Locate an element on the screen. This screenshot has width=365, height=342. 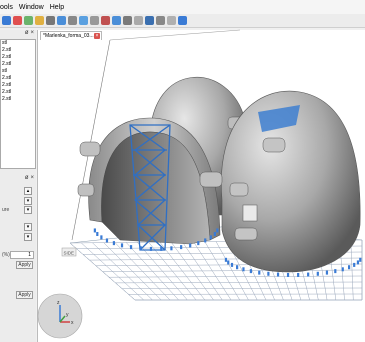
toolbar is located at coordinates (182, 21).